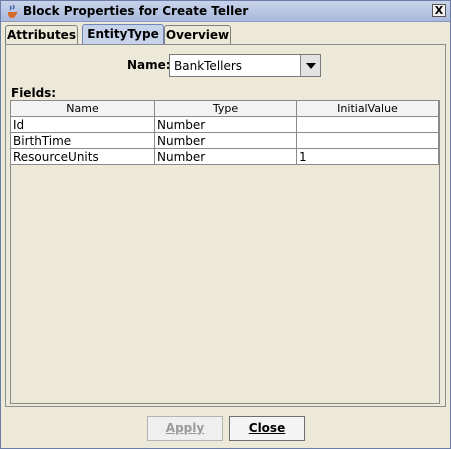 Image resolution: width=451 pixels, height=449 pixels. I want to click on table-row: BirthTime Number, so click(225, 141).